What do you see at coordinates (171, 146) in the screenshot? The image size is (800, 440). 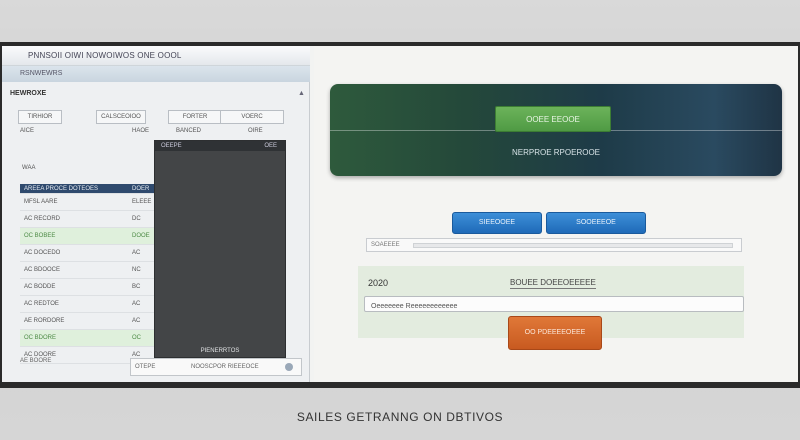 I see `dark-list-header-left: OEEPE` at bounding box center [171, 146].